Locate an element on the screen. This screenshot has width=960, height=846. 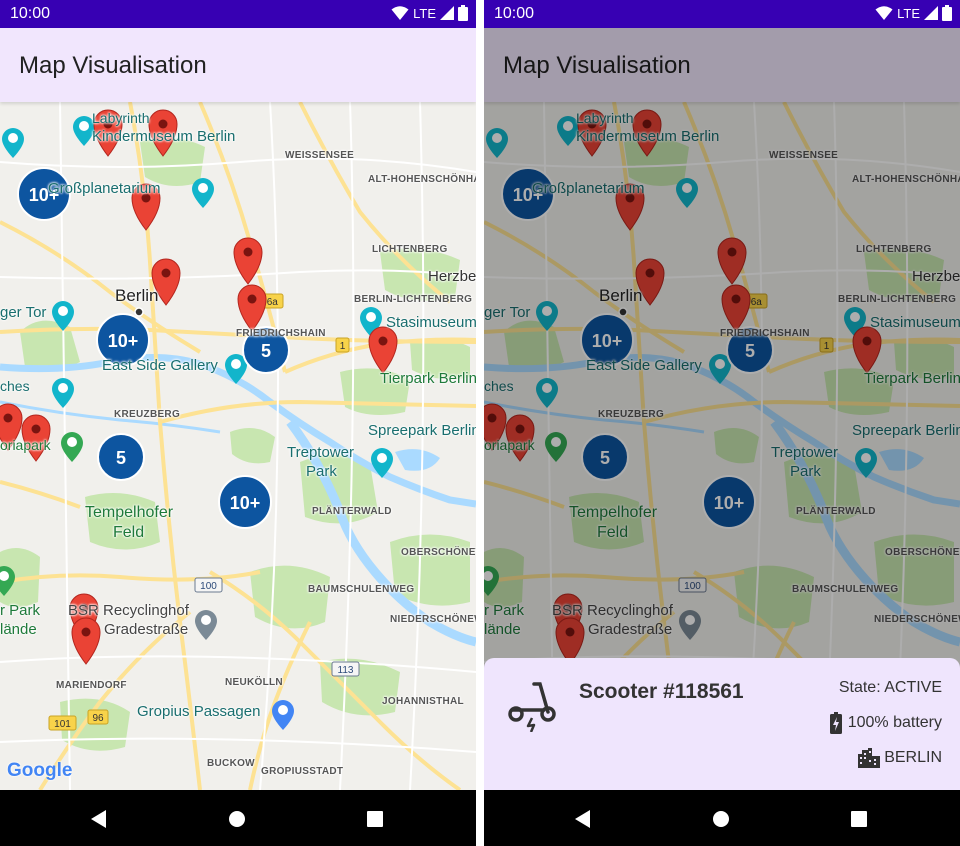
road-shield: 1 is located at coordinates (342, 345).